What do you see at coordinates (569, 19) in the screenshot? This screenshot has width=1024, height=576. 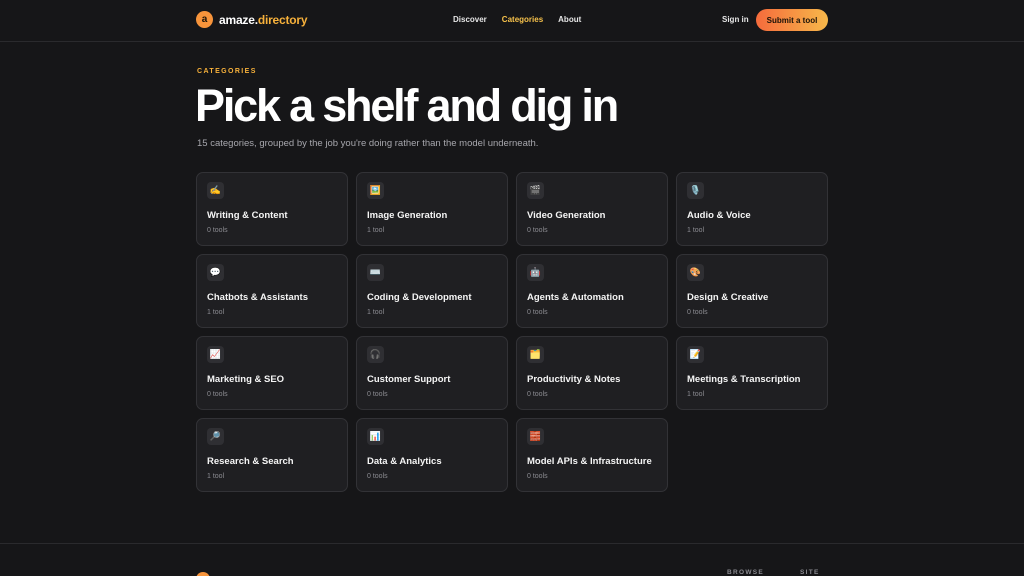 I see `nav-about: About` at bounding box center [569, 19].